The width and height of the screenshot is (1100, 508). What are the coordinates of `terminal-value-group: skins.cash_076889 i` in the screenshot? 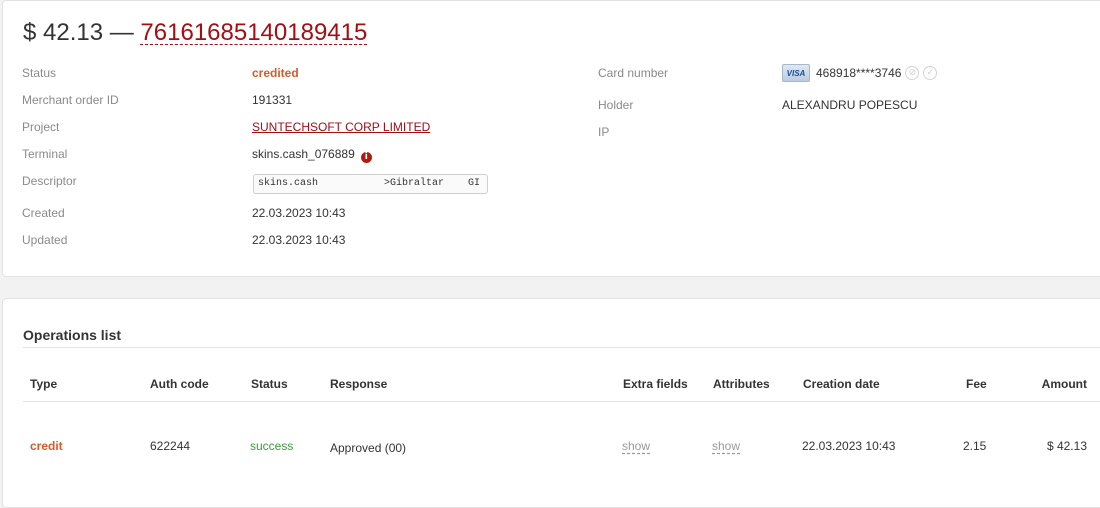 It's located at (312, 155).